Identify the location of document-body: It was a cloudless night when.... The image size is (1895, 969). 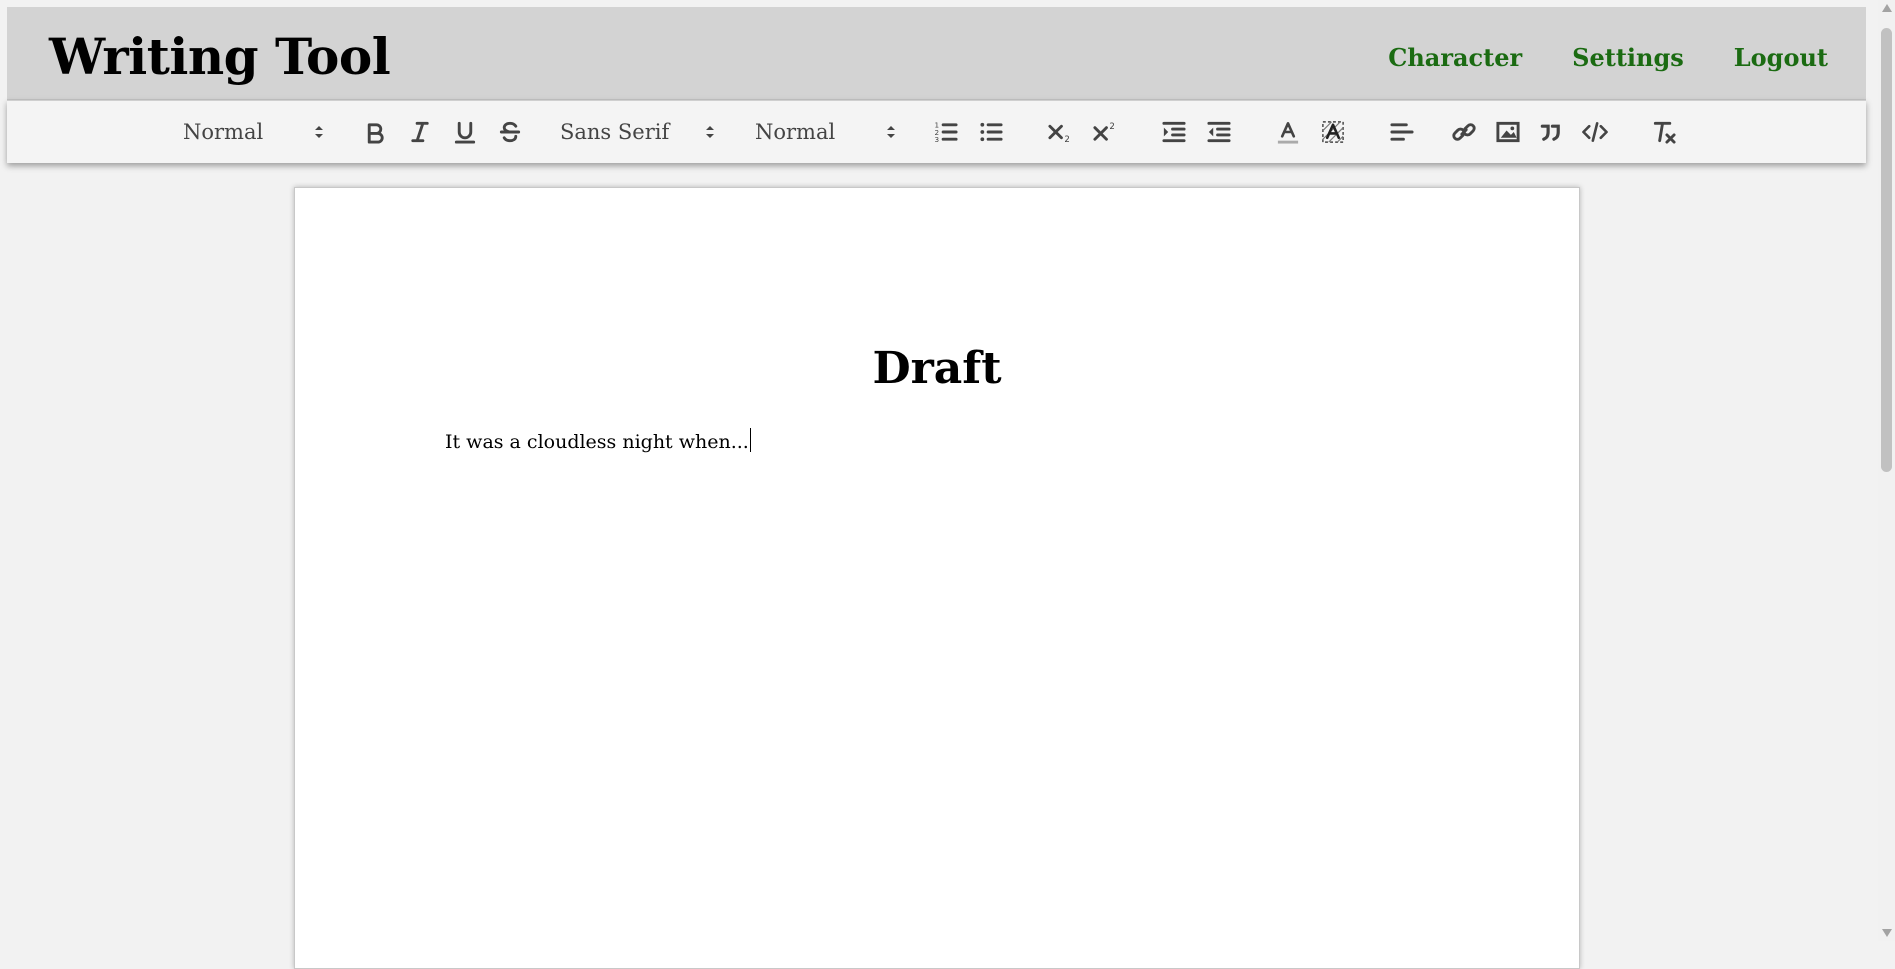
(598, 440).